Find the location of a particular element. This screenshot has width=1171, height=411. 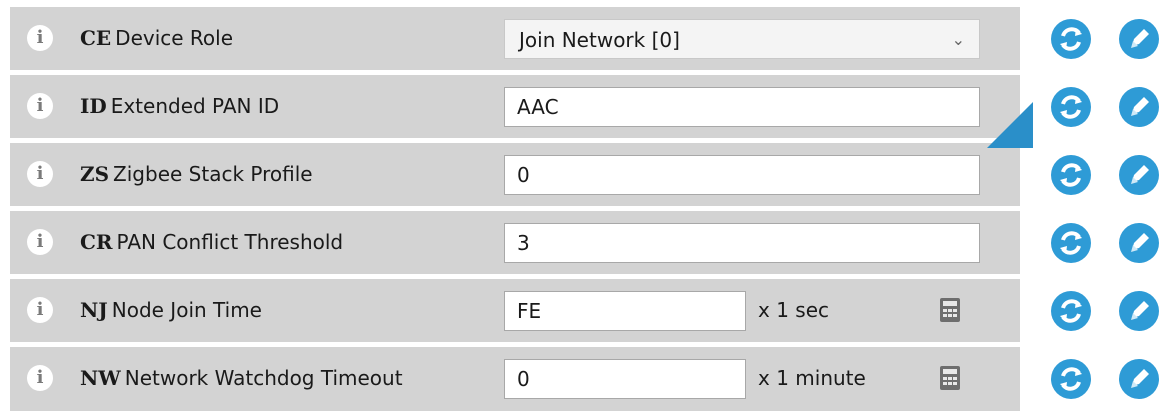

setting-label: ID Extended PAN ID is located at coordinates (179, 106).